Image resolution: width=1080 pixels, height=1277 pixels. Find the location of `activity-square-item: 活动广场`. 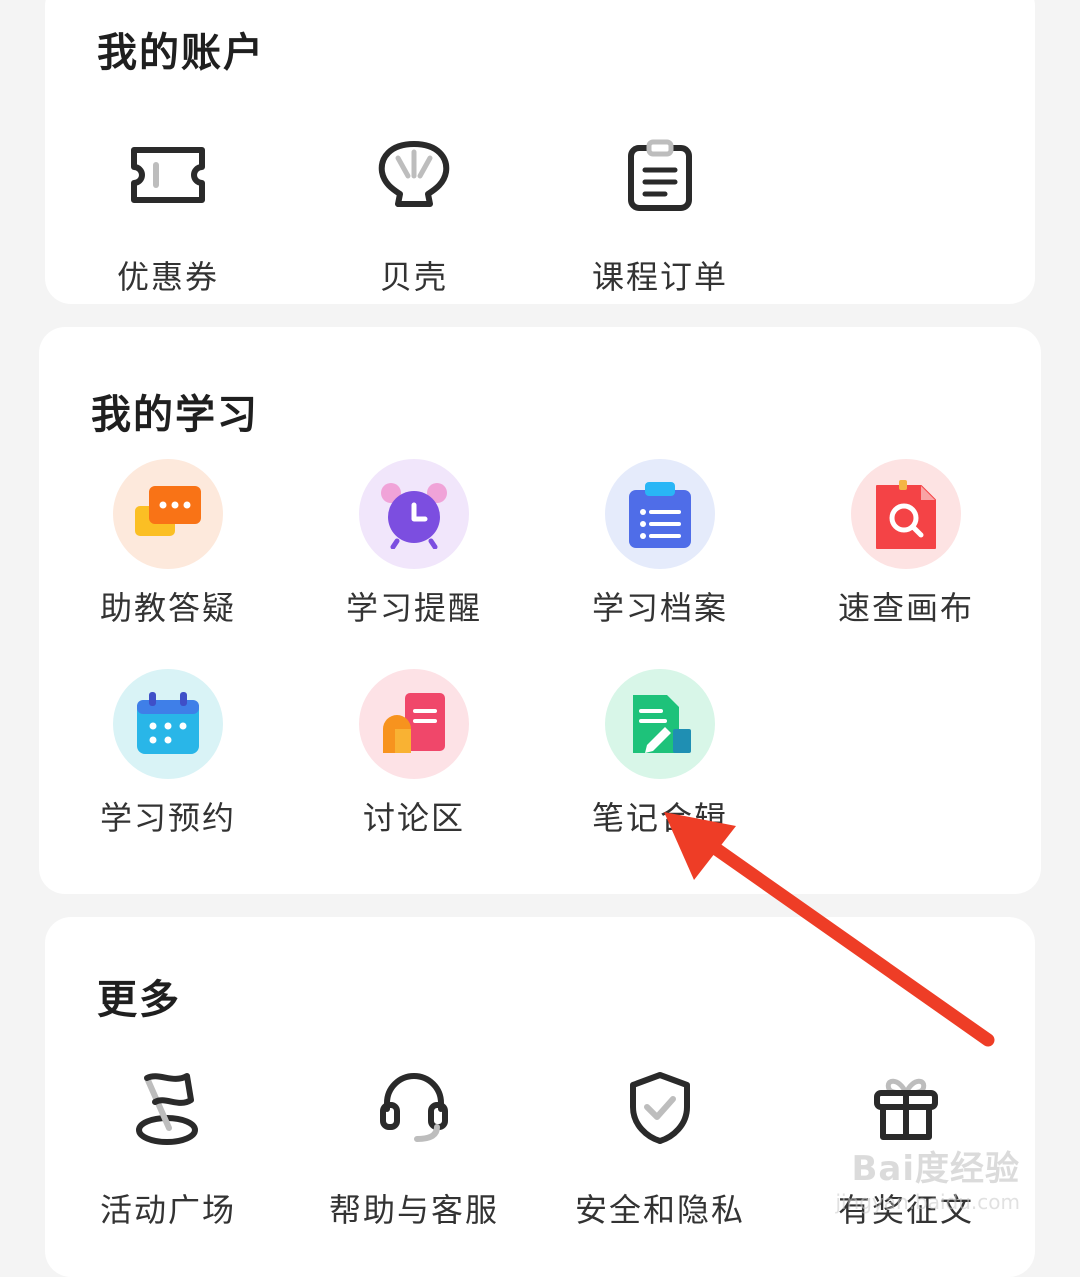

activity-square-item: 活动广场 is located at coordinates (168, 1142).